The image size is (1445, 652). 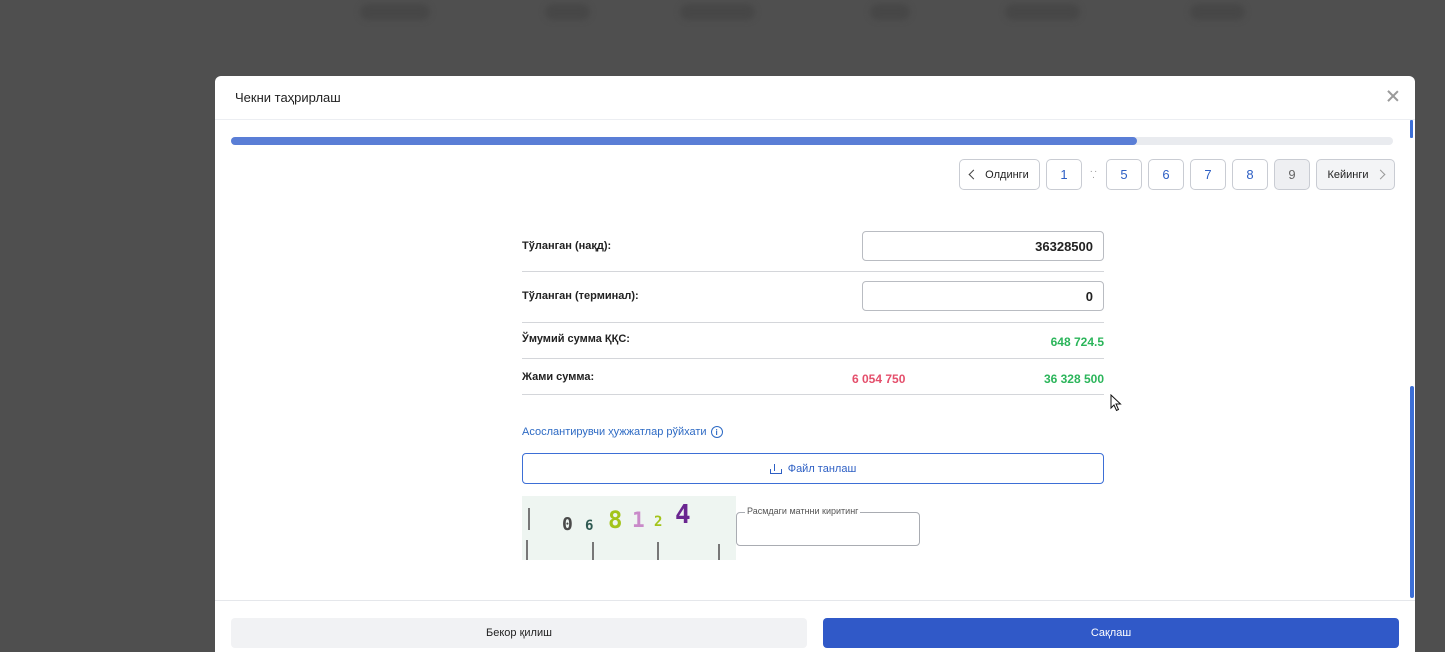 I want to click on captcha-char: 6, so click(x=589, y=526).